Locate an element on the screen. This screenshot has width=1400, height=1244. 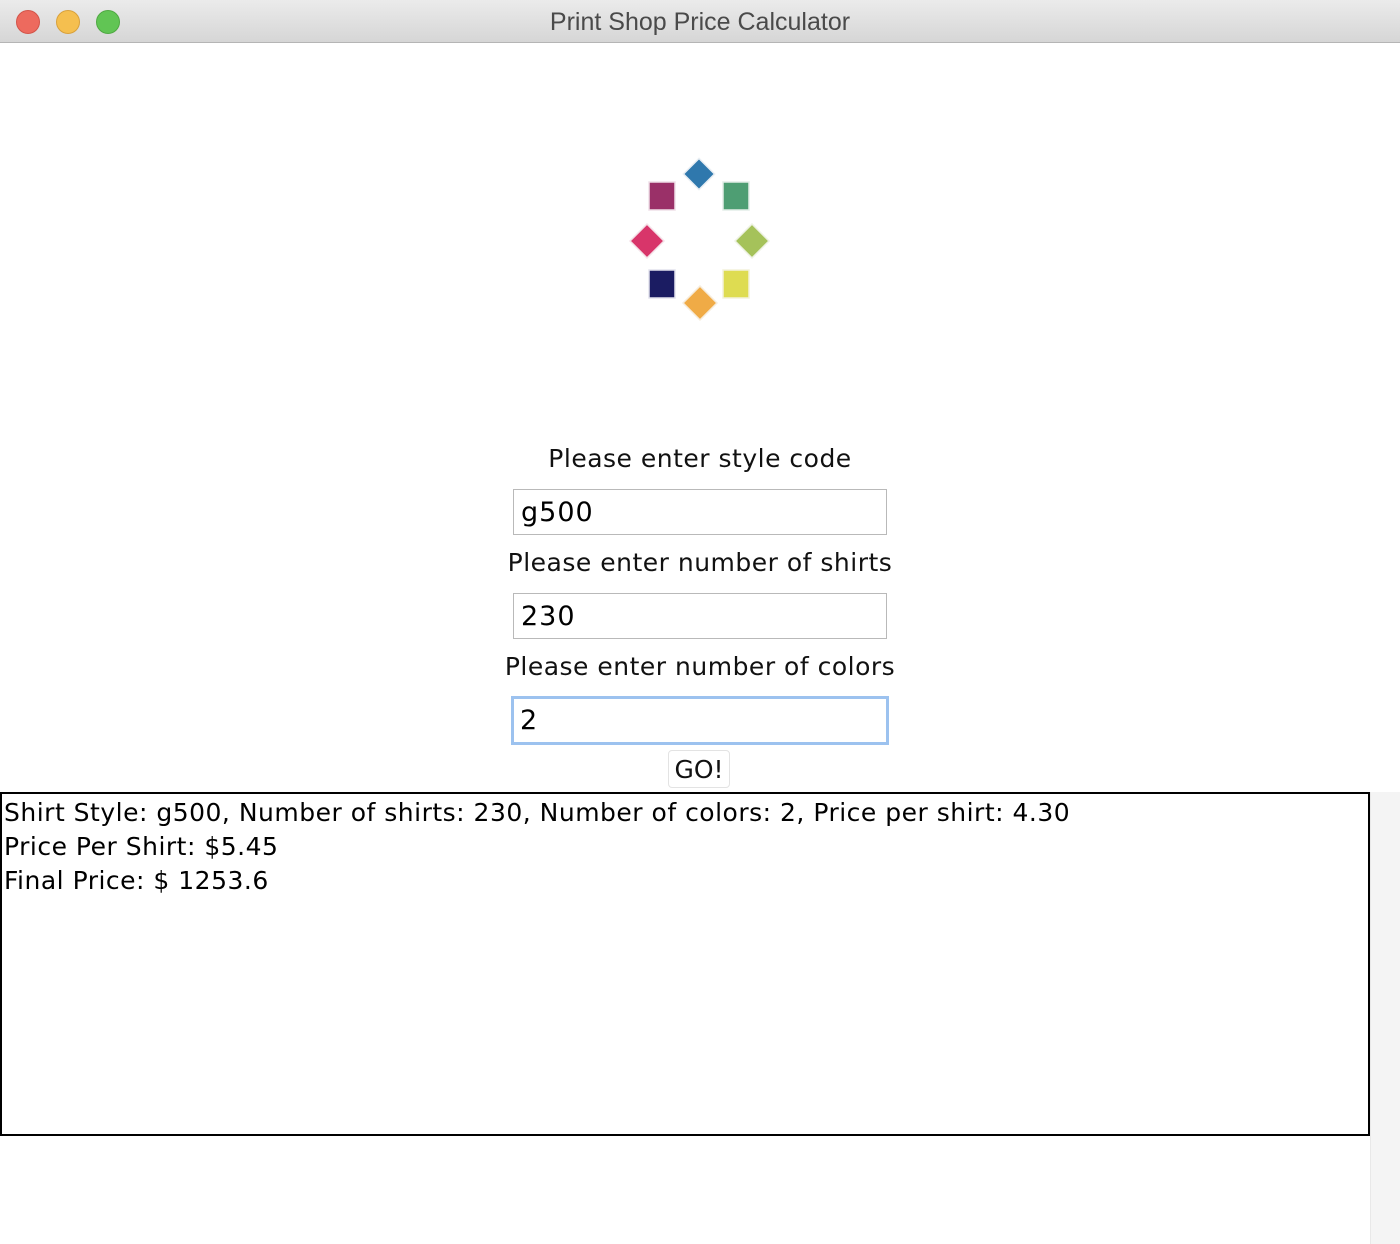
result-line-final-price: Final Price: $ 1253.6 is located at coordinates (136, 880).